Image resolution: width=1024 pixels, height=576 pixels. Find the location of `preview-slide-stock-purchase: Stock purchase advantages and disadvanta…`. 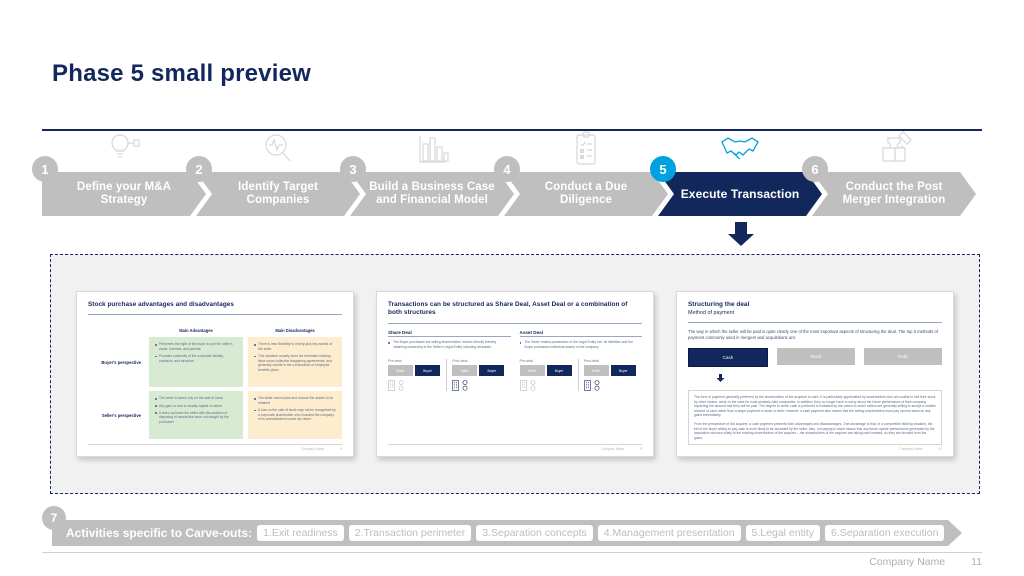

preview-slide-stock-purchase: Stock purchase advantages and disadvanta… is located at coordinates (215, 374).